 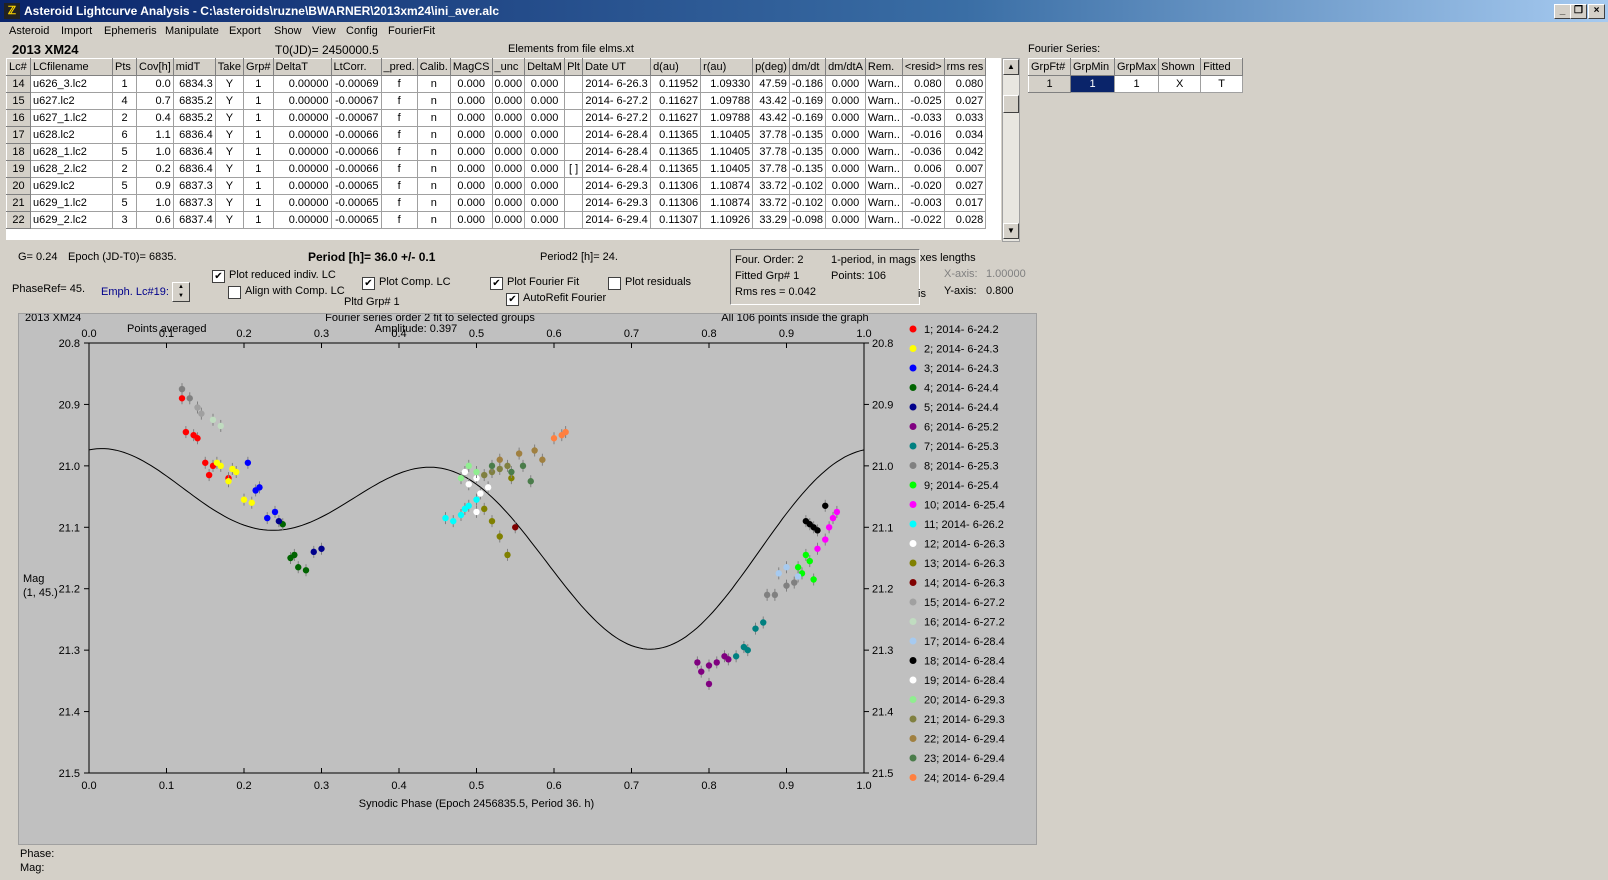 What do you see at coordinates (258, 67) in the screenshot?
I see `lc-col-header: Grp#` at bounding box center [258, 67].